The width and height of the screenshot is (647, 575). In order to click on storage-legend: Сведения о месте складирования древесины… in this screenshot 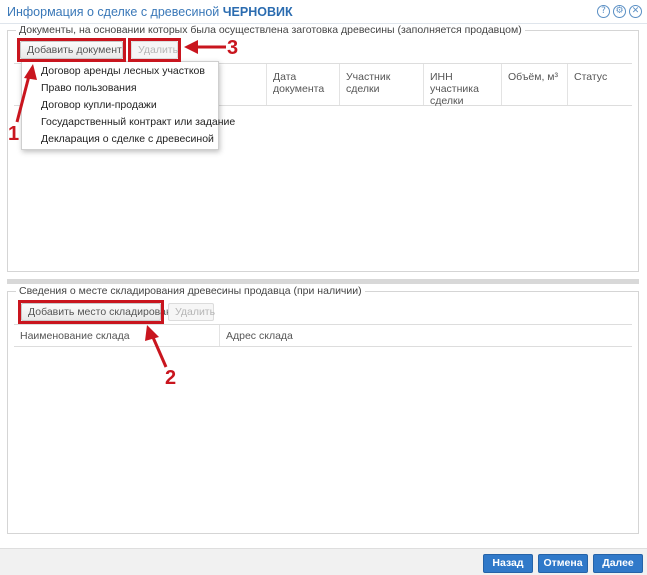, I will do `click(190, 291)`.